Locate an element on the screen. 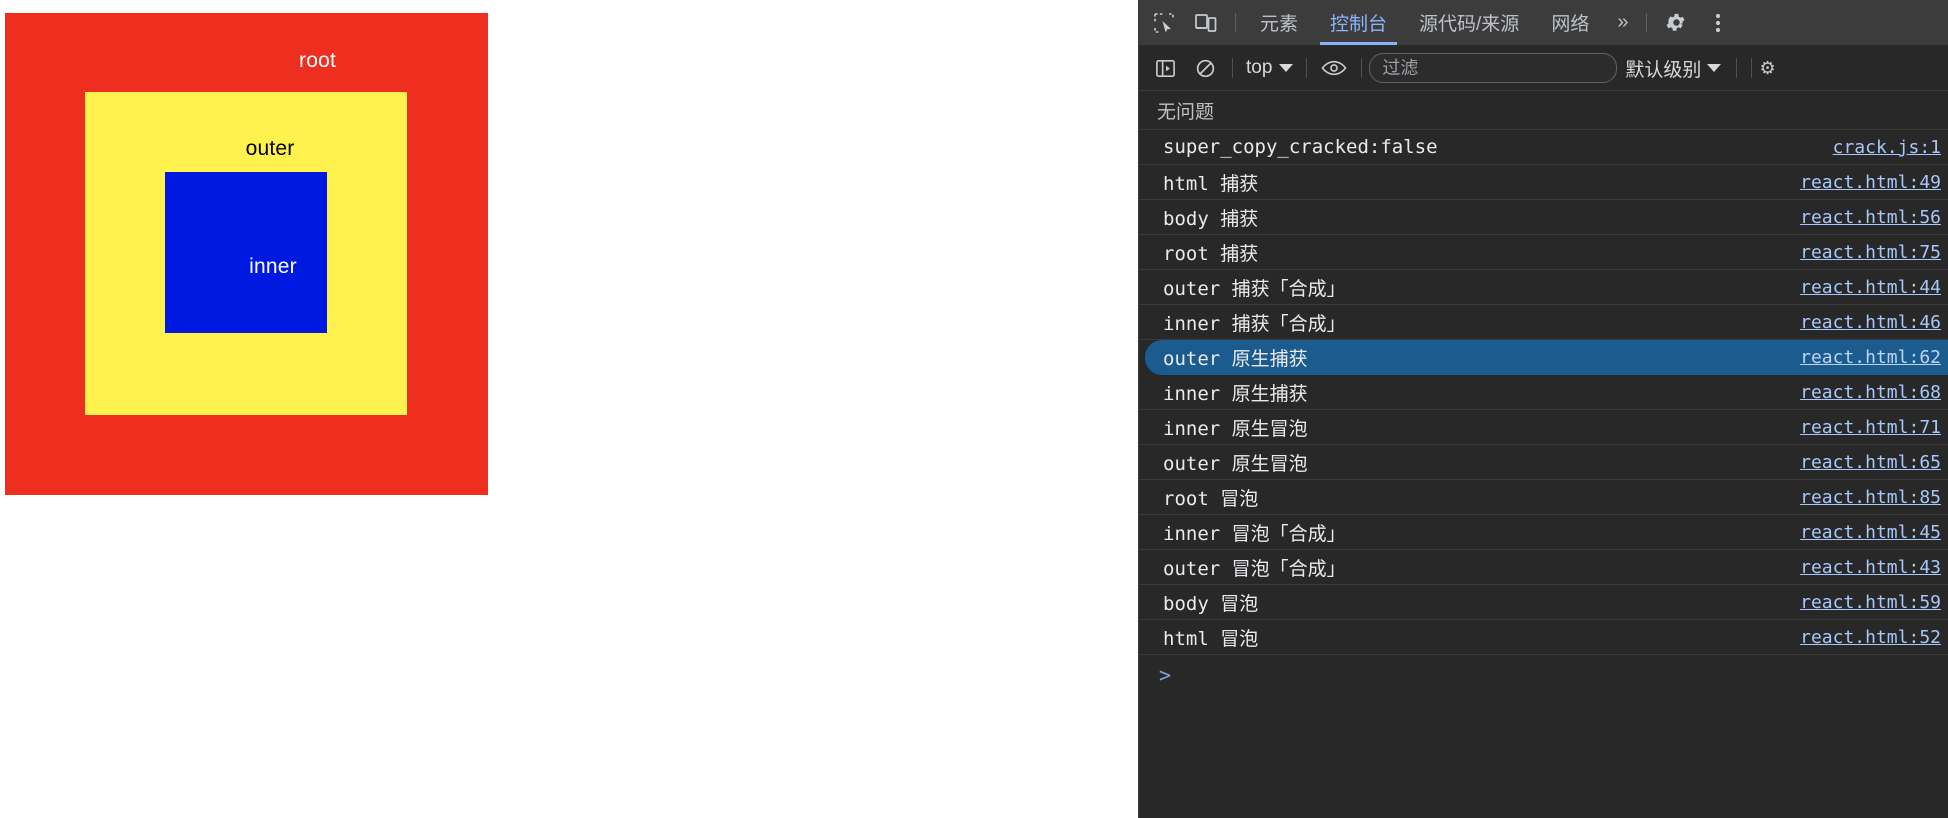 The image size is (1948, 818). log-level-value: 默认级别 is located at coordinates (1663, 70).